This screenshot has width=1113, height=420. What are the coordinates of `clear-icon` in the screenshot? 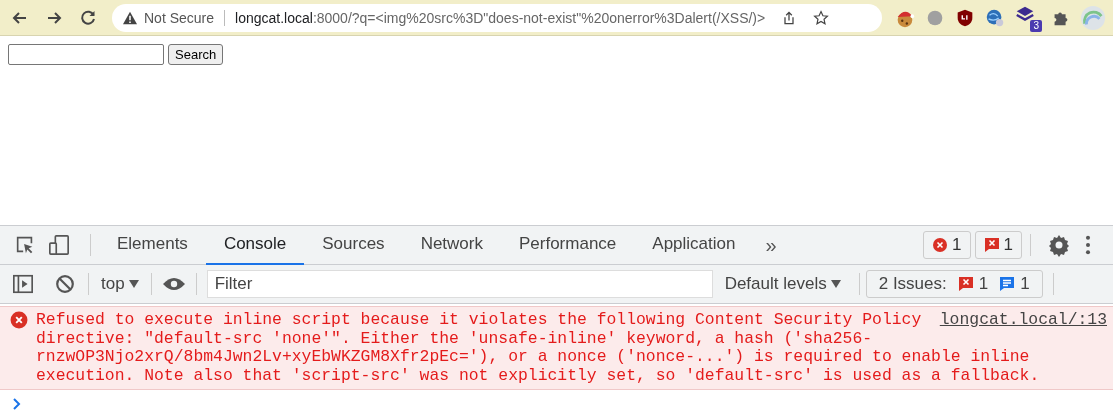 It's located at (65, 284).